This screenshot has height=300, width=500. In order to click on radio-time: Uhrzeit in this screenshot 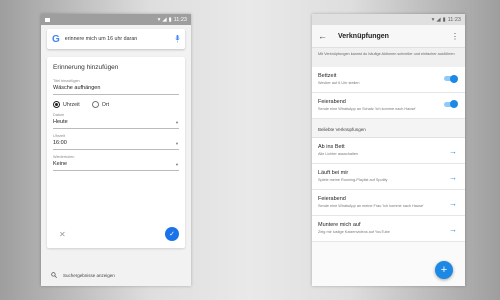, I will do `click(66, 104)`.